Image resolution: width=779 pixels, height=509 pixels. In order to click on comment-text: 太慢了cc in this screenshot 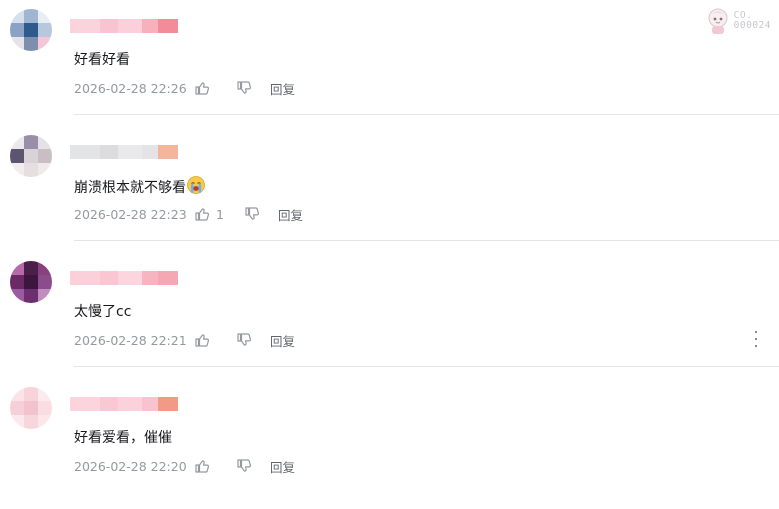, I will do `click(103, 312)`.